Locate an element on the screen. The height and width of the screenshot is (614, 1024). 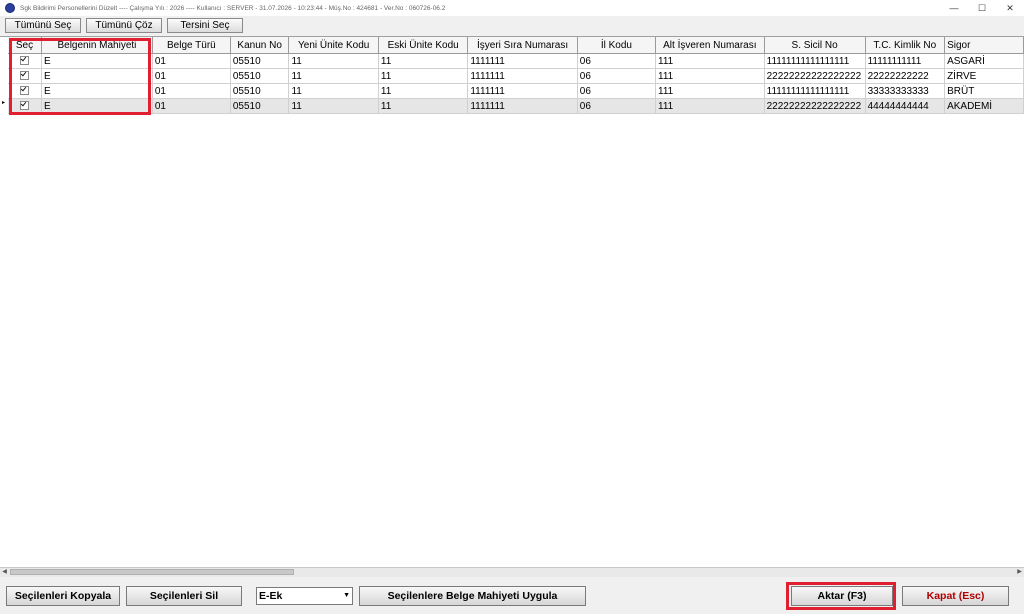
column-header: İl Kodu is located at coordinates (617, 45).